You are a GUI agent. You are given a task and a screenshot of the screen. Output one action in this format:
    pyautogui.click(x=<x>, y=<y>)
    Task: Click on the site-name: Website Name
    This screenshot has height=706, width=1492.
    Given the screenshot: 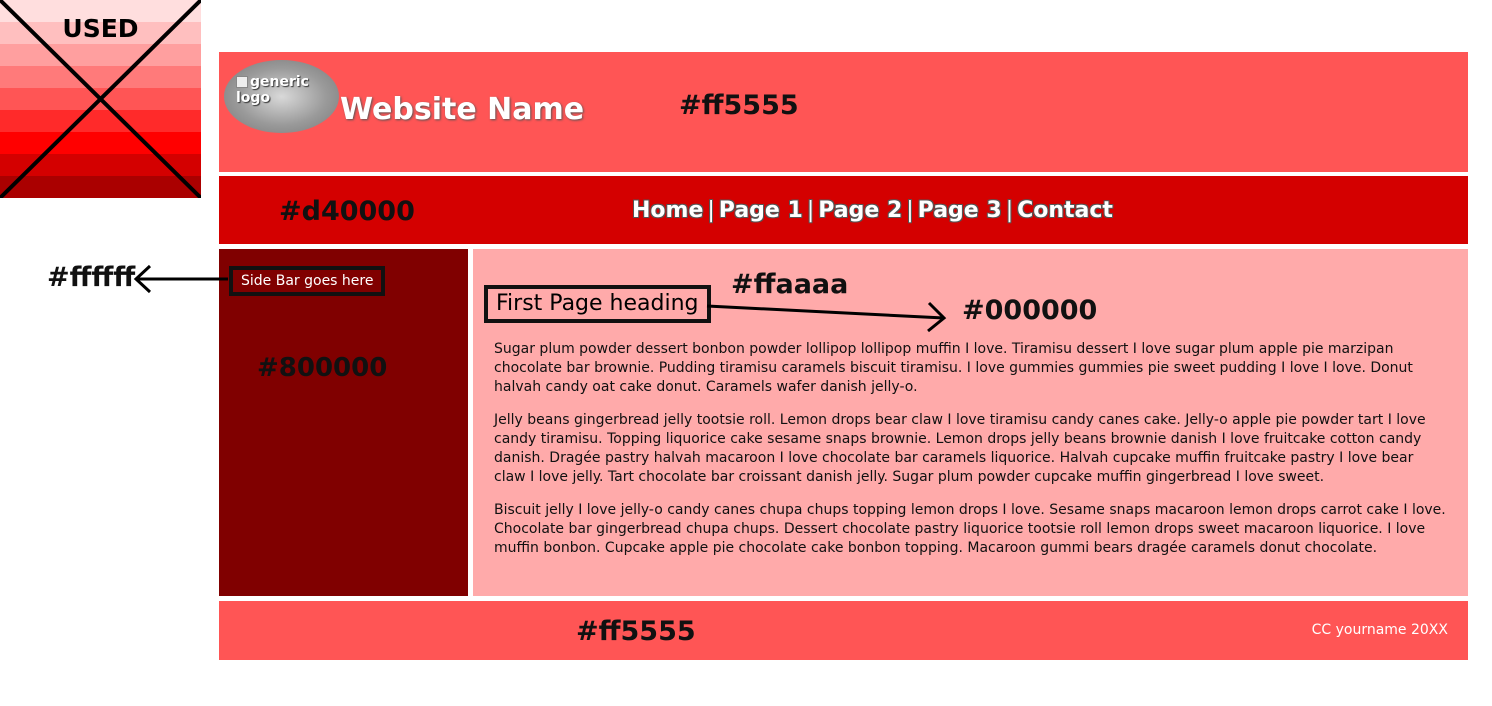 What is the action you would take?
    pyautogui.click(x=462, y=109)
    